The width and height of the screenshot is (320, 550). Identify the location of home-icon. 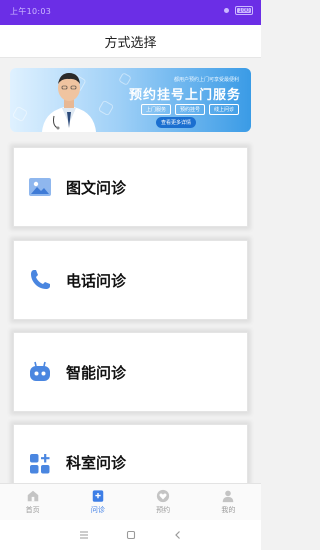
(32, 496).